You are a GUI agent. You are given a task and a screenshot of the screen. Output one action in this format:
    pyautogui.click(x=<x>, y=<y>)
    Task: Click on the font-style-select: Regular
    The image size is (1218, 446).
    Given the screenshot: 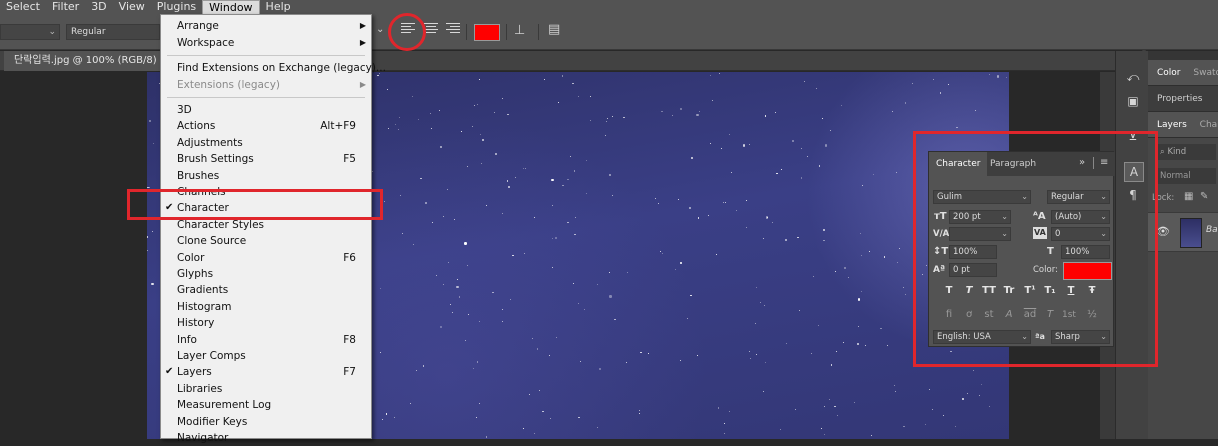 What is the action you would take?
    pyautogui.click(x=113, y=32)
    